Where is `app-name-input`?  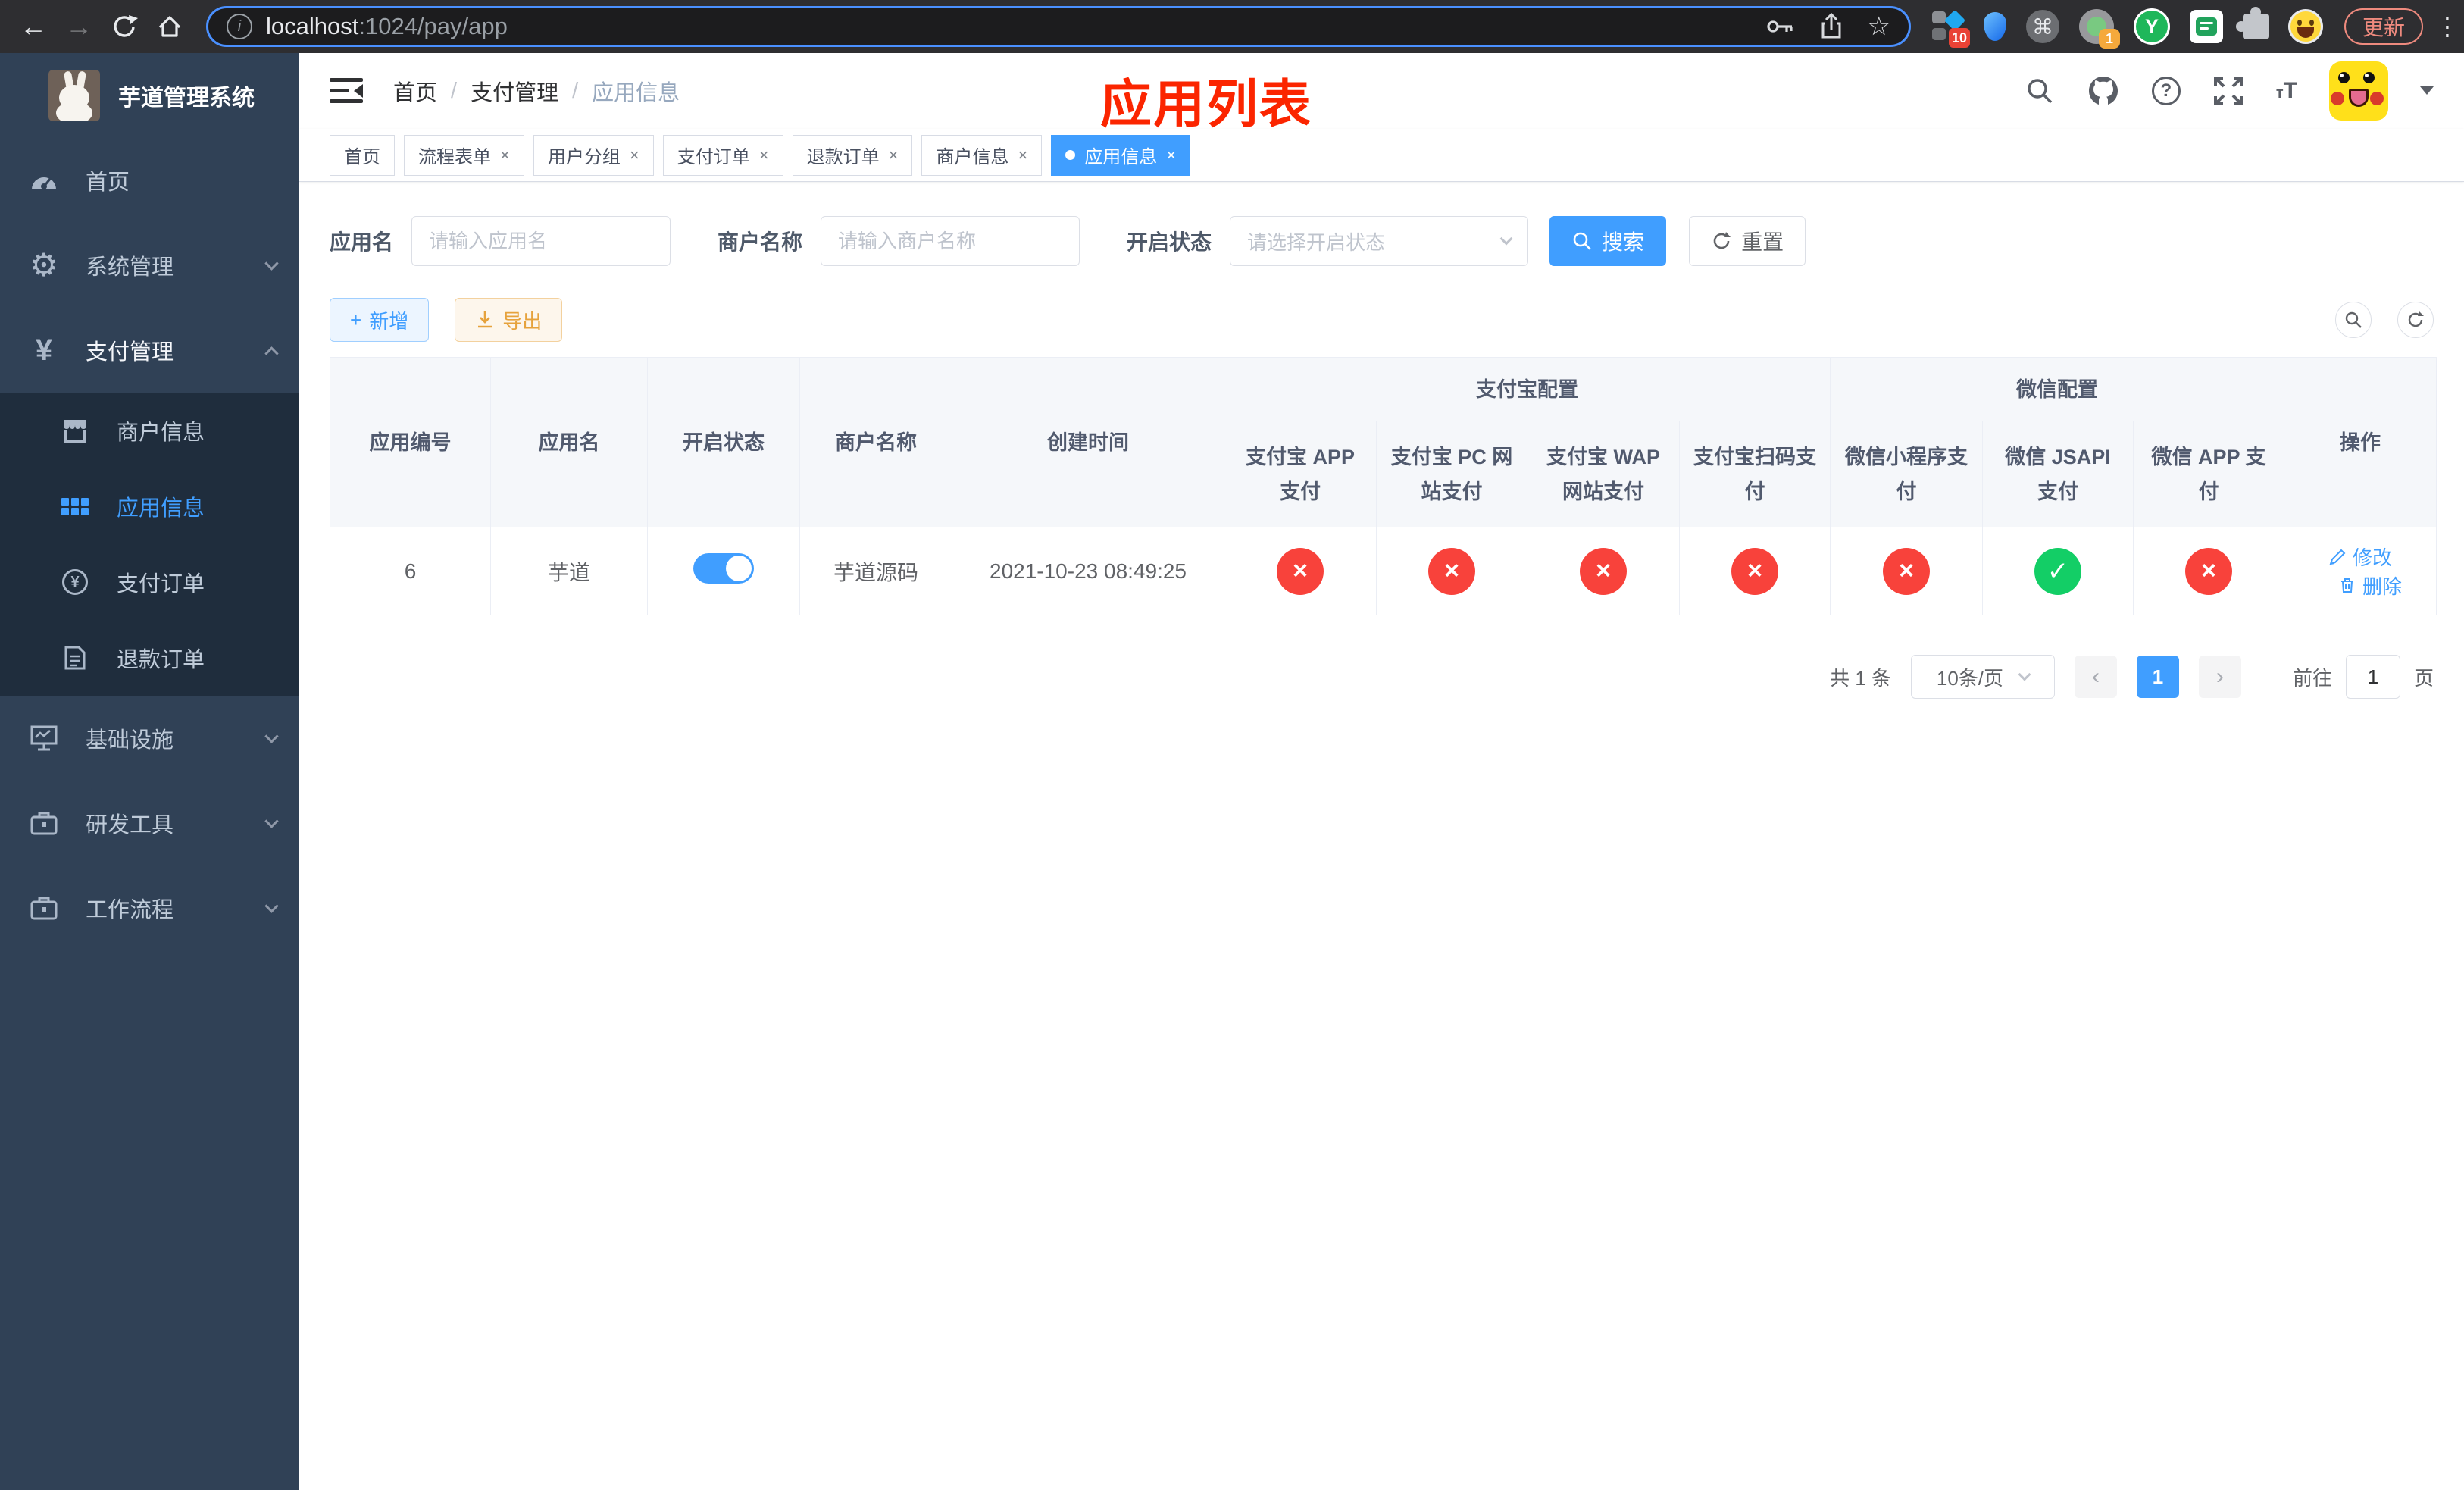 app-name-input is located at coordinates (541, 241).